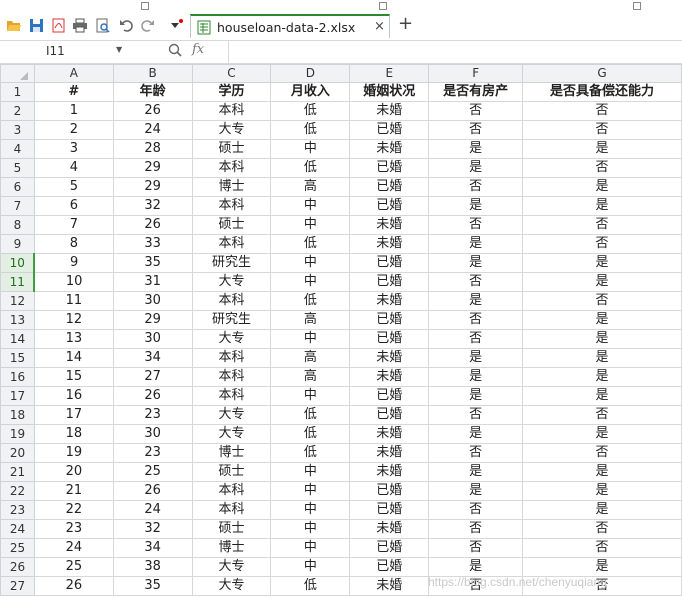  I want to click on column-header-e: E, so click(389, 73).